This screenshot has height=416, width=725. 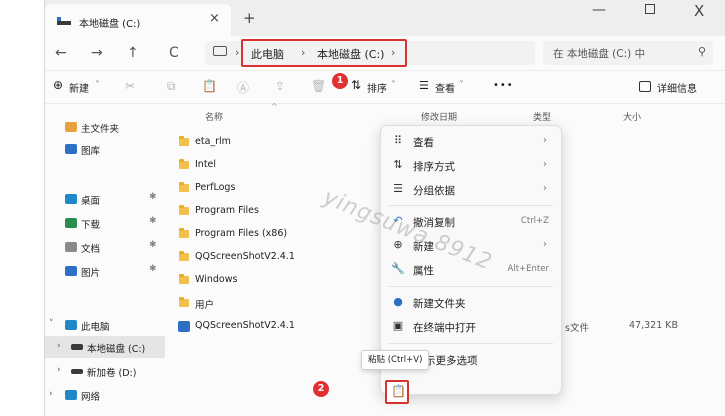 What do you see at coordinates (214, 18) in the screenshot?
I see `tab-close-icon: ×` at bounding box center [214, 18].